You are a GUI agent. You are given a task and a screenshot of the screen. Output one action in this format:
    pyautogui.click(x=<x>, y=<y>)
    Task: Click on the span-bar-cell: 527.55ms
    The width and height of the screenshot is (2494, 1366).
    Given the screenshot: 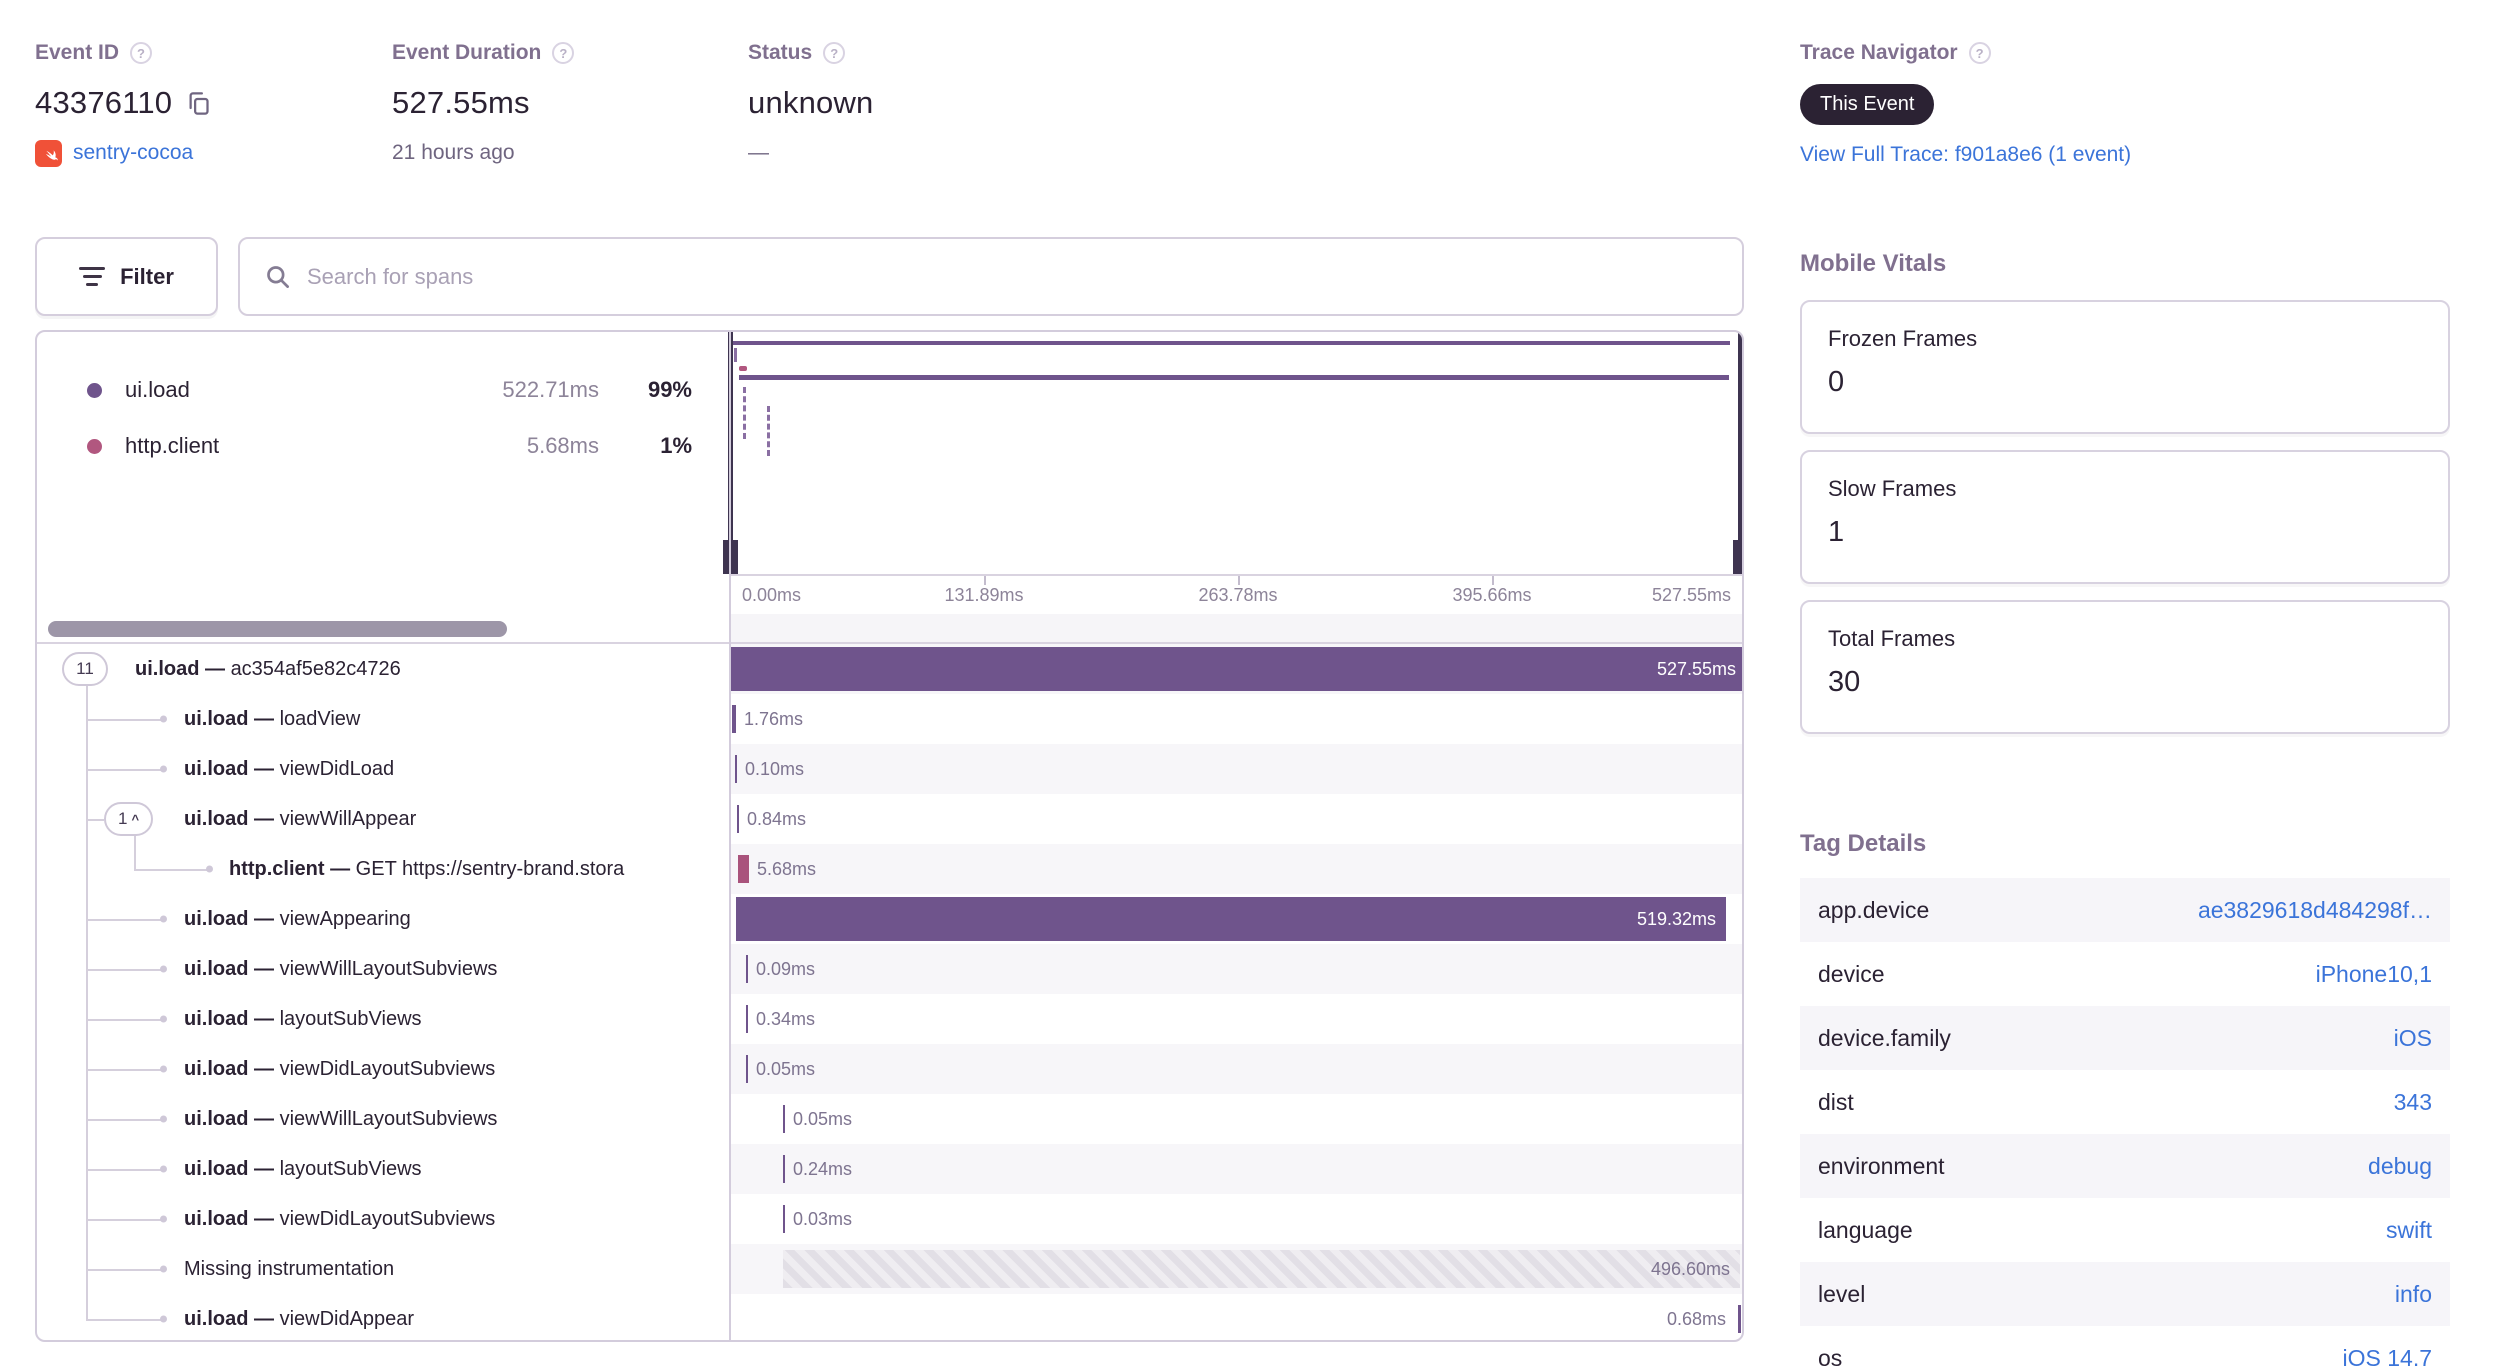 What is the action you would take?
    pyautogui.click(x=1236, y=669)
    